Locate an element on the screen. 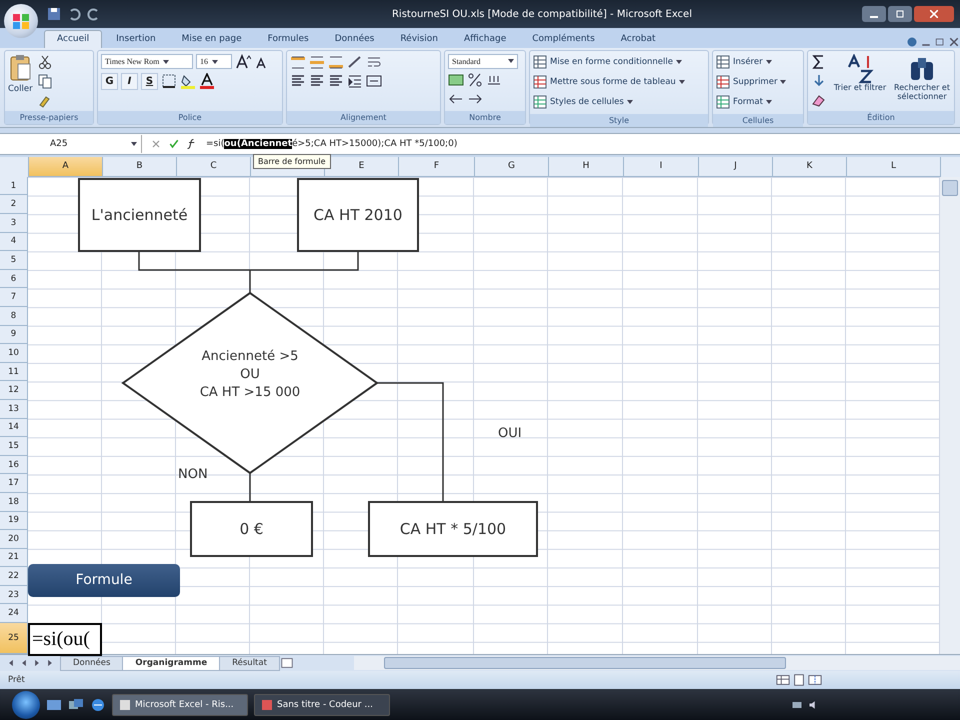 This screenshot has width=960, height=720. flowchart-box: L'ancienneté is located at coordinates (139, 215).